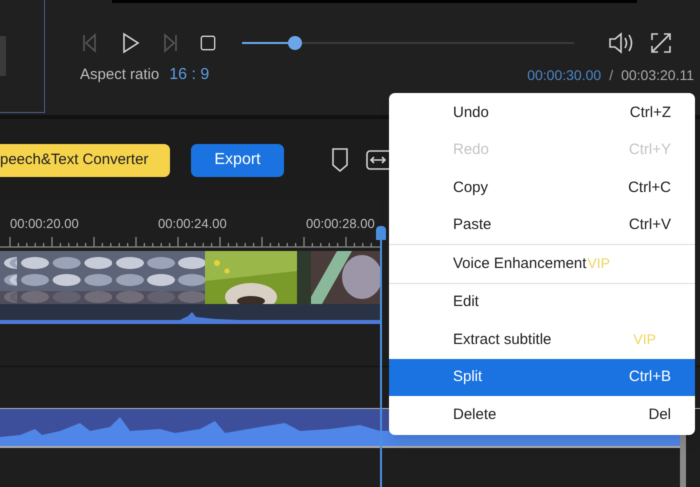 The width and height of the screenshot is (700, 487). What do you see at coordinates (650, 112) in the screenshot?
I see `menu-shortcut: Ctrl+Z` at bounding box center [650, 112].